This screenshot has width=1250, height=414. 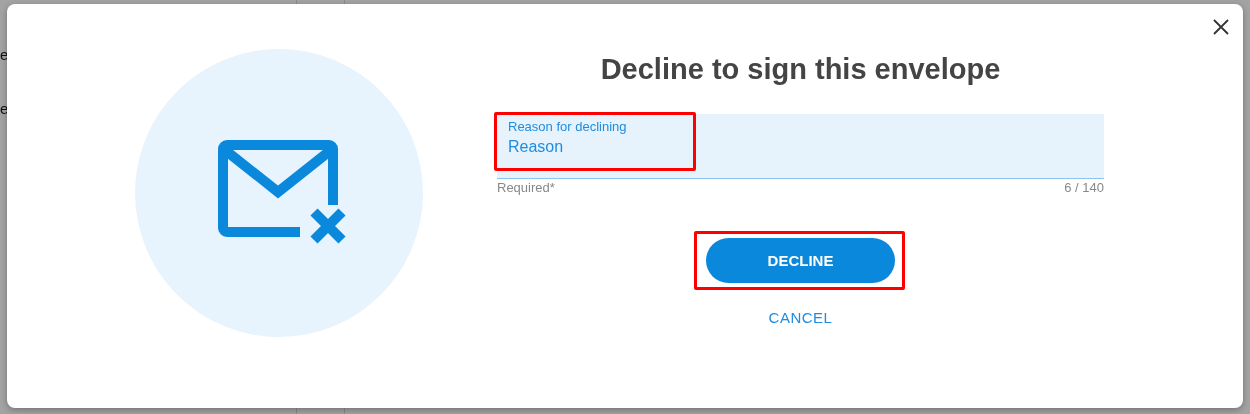 What do you see at coordinates (800, 317) in the screenshot?
I see `cancel-button: CANCEL` at bounding box center [800, 317].